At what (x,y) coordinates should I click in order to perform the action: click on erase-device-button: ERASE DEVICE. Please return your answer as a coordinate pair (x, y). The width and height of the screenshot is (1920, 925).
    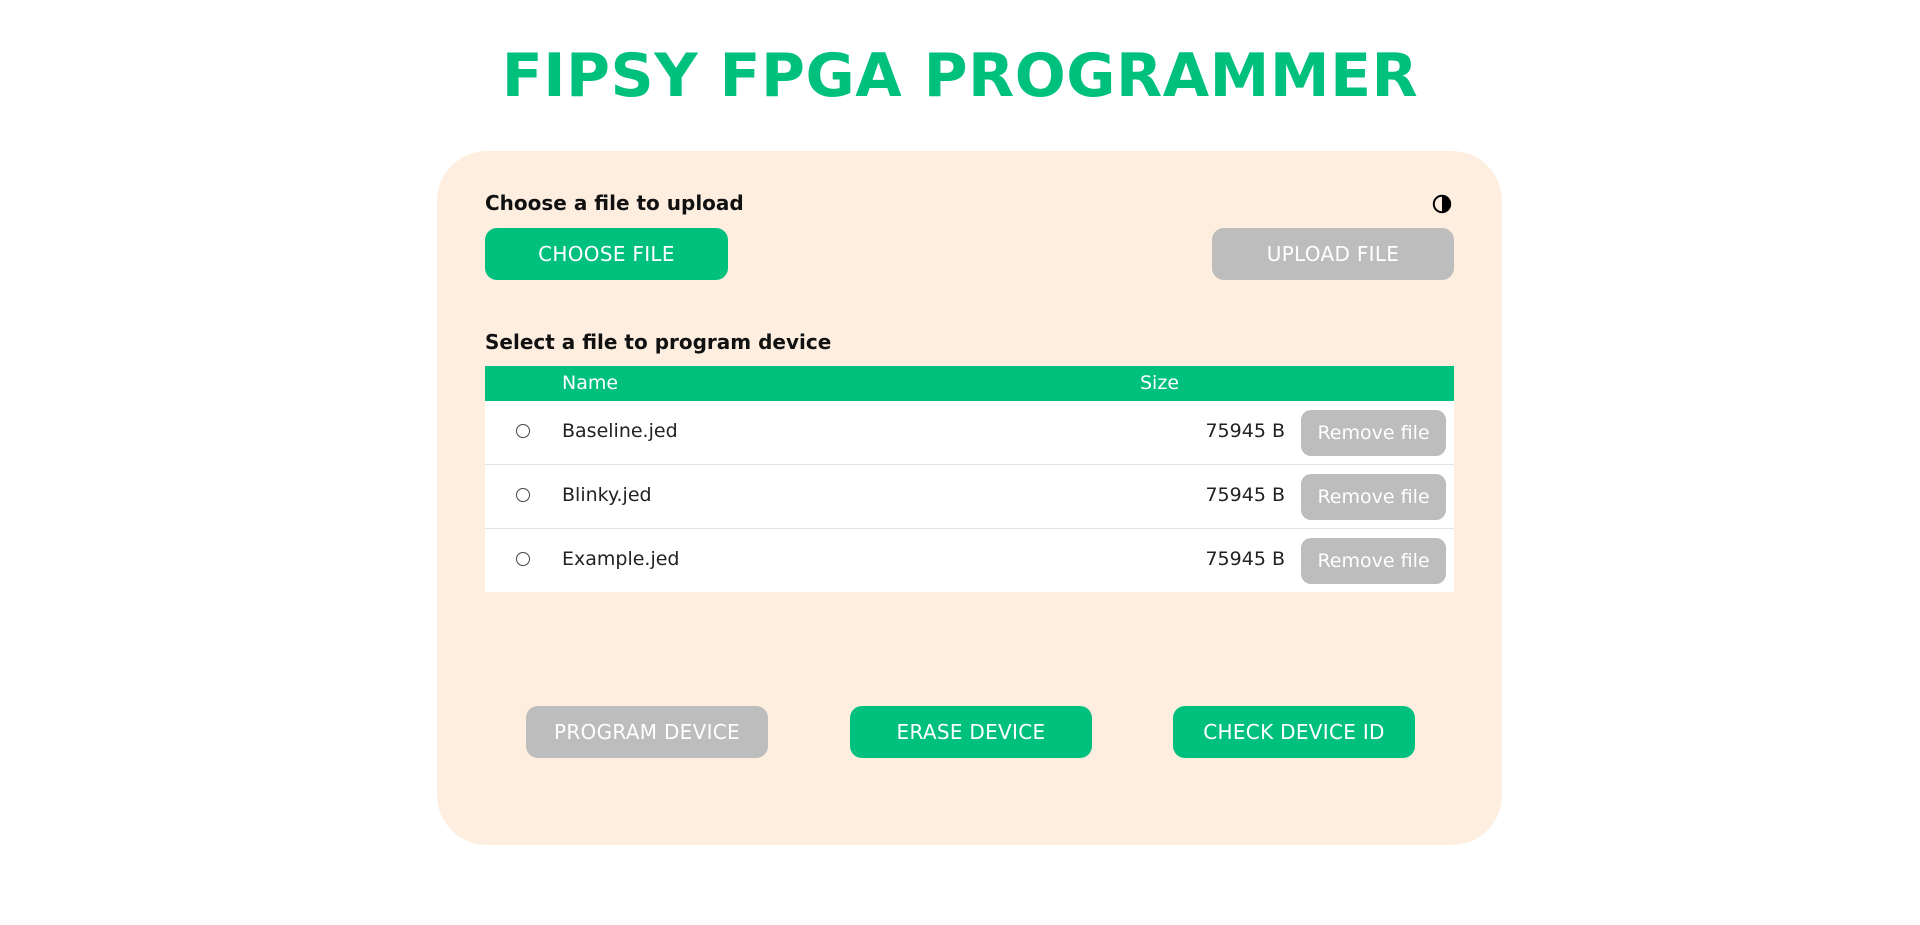
    Looking at the image, I should click on (971, 732).